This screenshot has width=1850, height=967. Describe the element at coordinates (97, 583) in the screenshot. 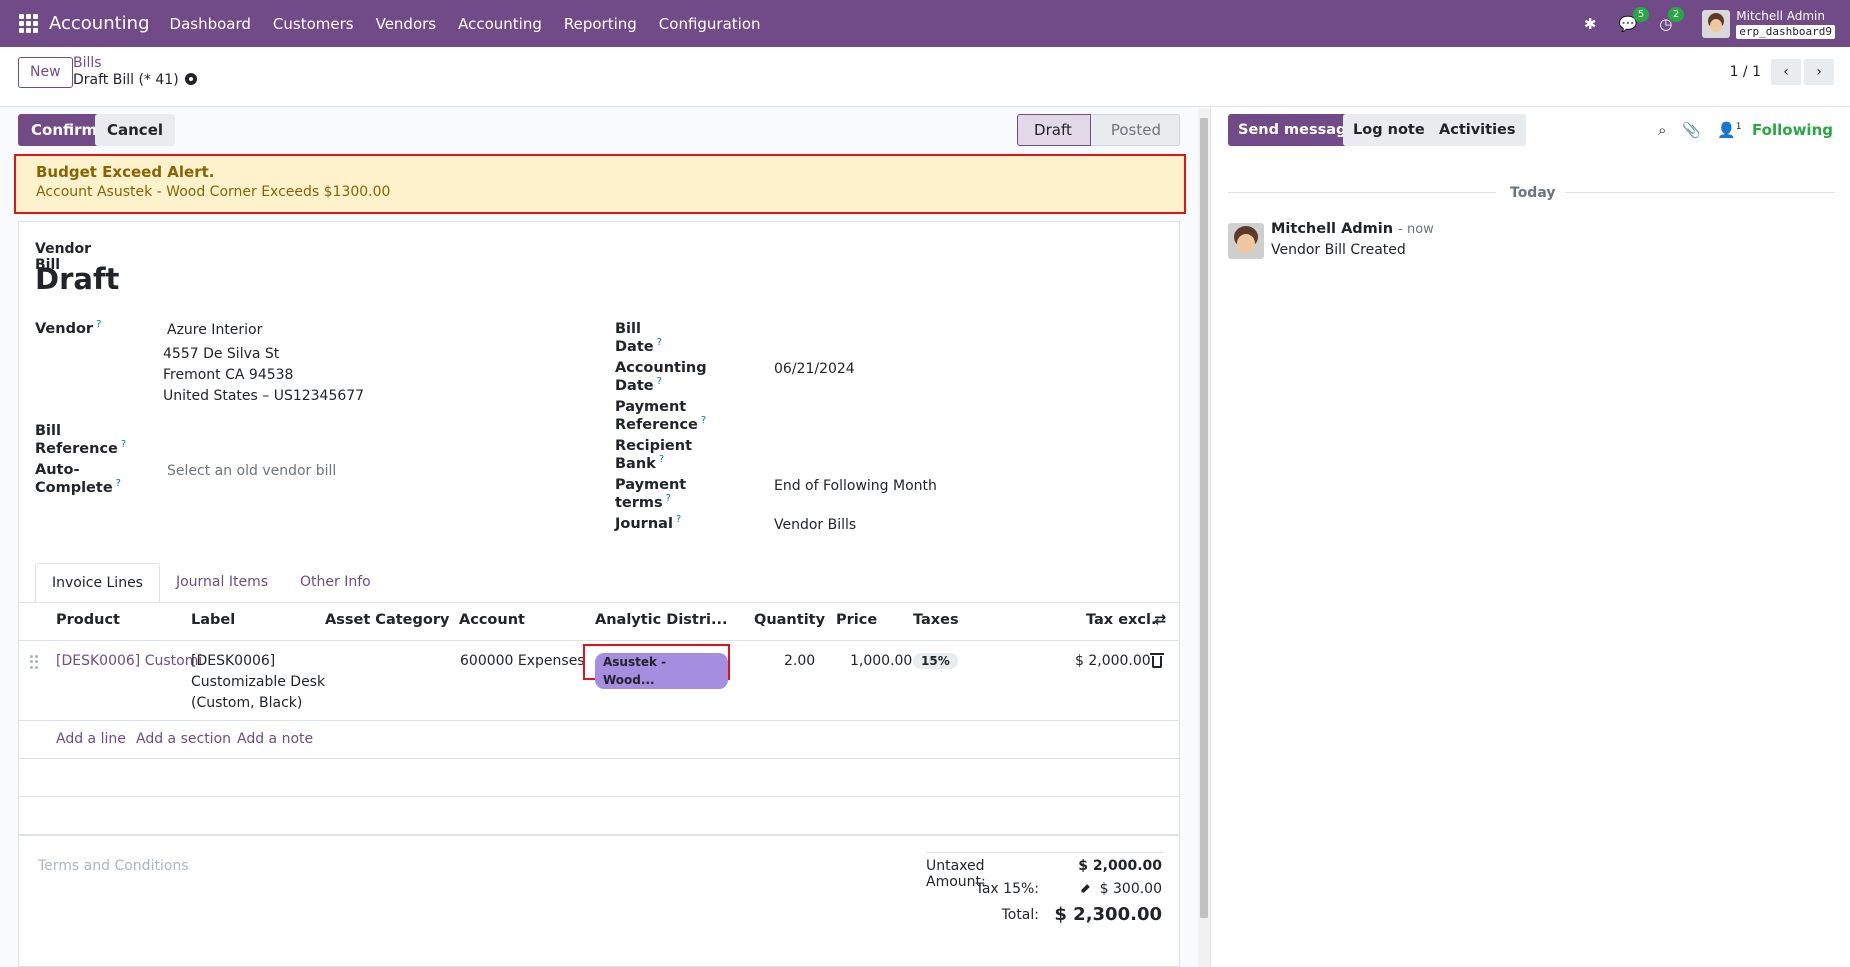

I see `tab-invoice-lines: Invoice Lines` at that location.